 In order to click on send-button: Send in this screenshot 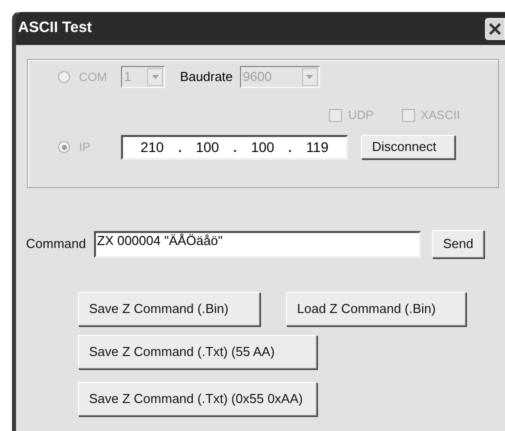, I will do `click(458, 244)`.